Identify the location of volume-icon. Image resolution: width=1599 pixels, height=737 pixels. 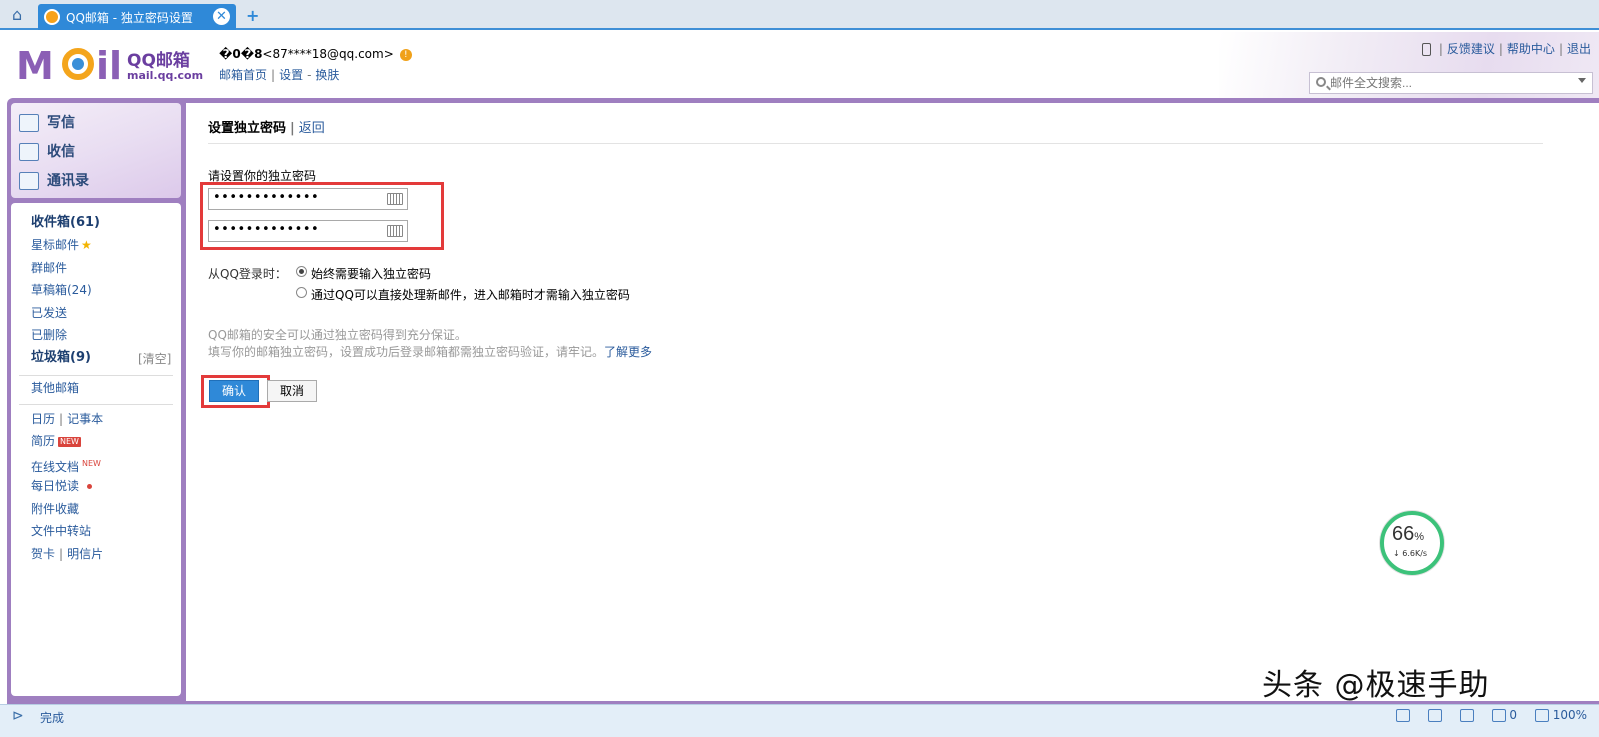
(1434, 715).